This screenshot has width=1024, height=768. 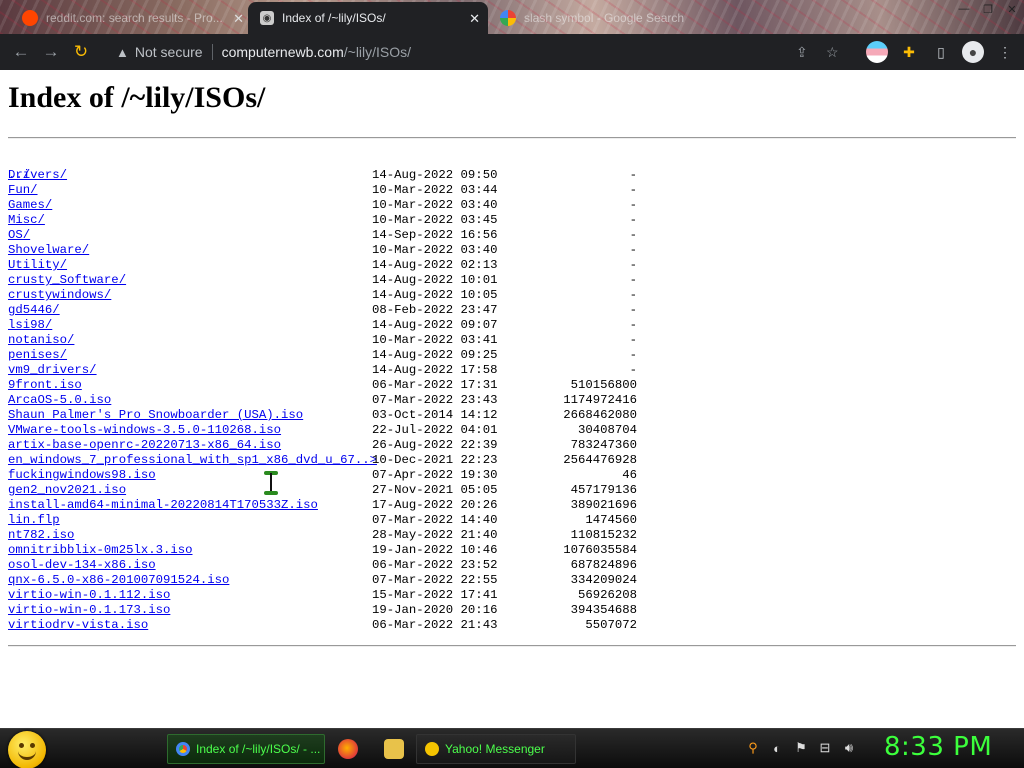 What do you see at coordinates (988, 9) in the screenshot?
I see `maximize-icon: ❐` at bounding box center [988, 9].